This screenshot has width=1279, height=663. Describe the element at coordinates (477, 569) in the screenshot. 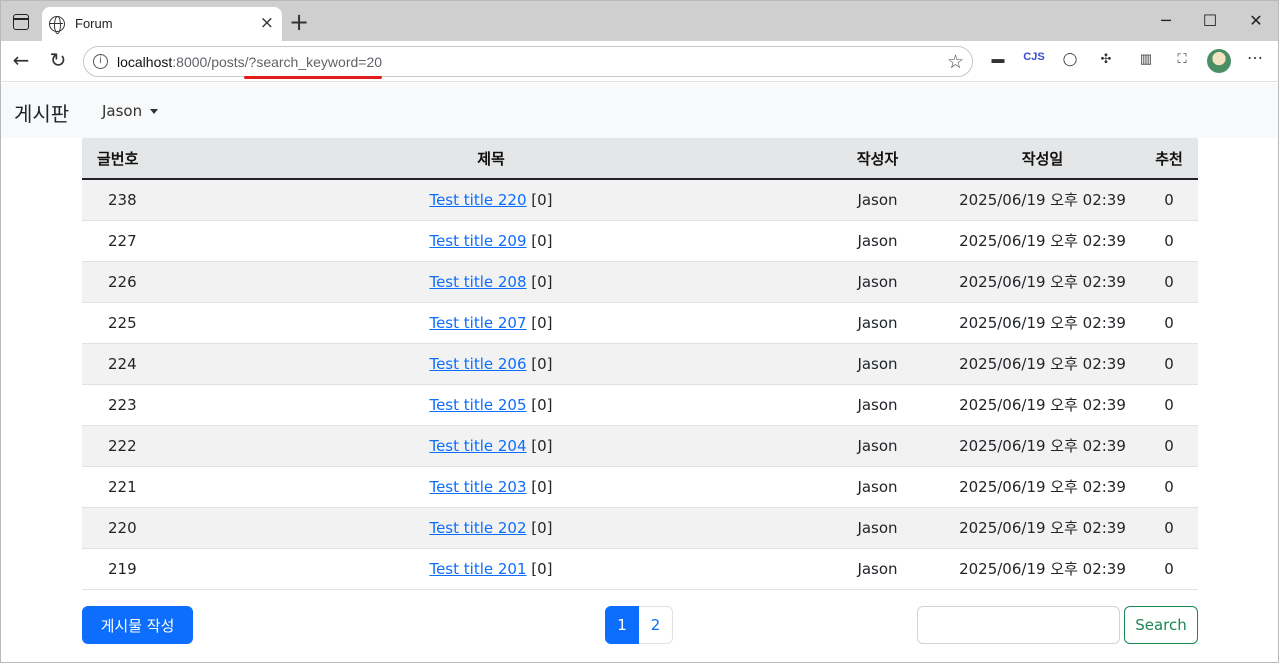

I see `post-title-link: Test title 201` at that location.